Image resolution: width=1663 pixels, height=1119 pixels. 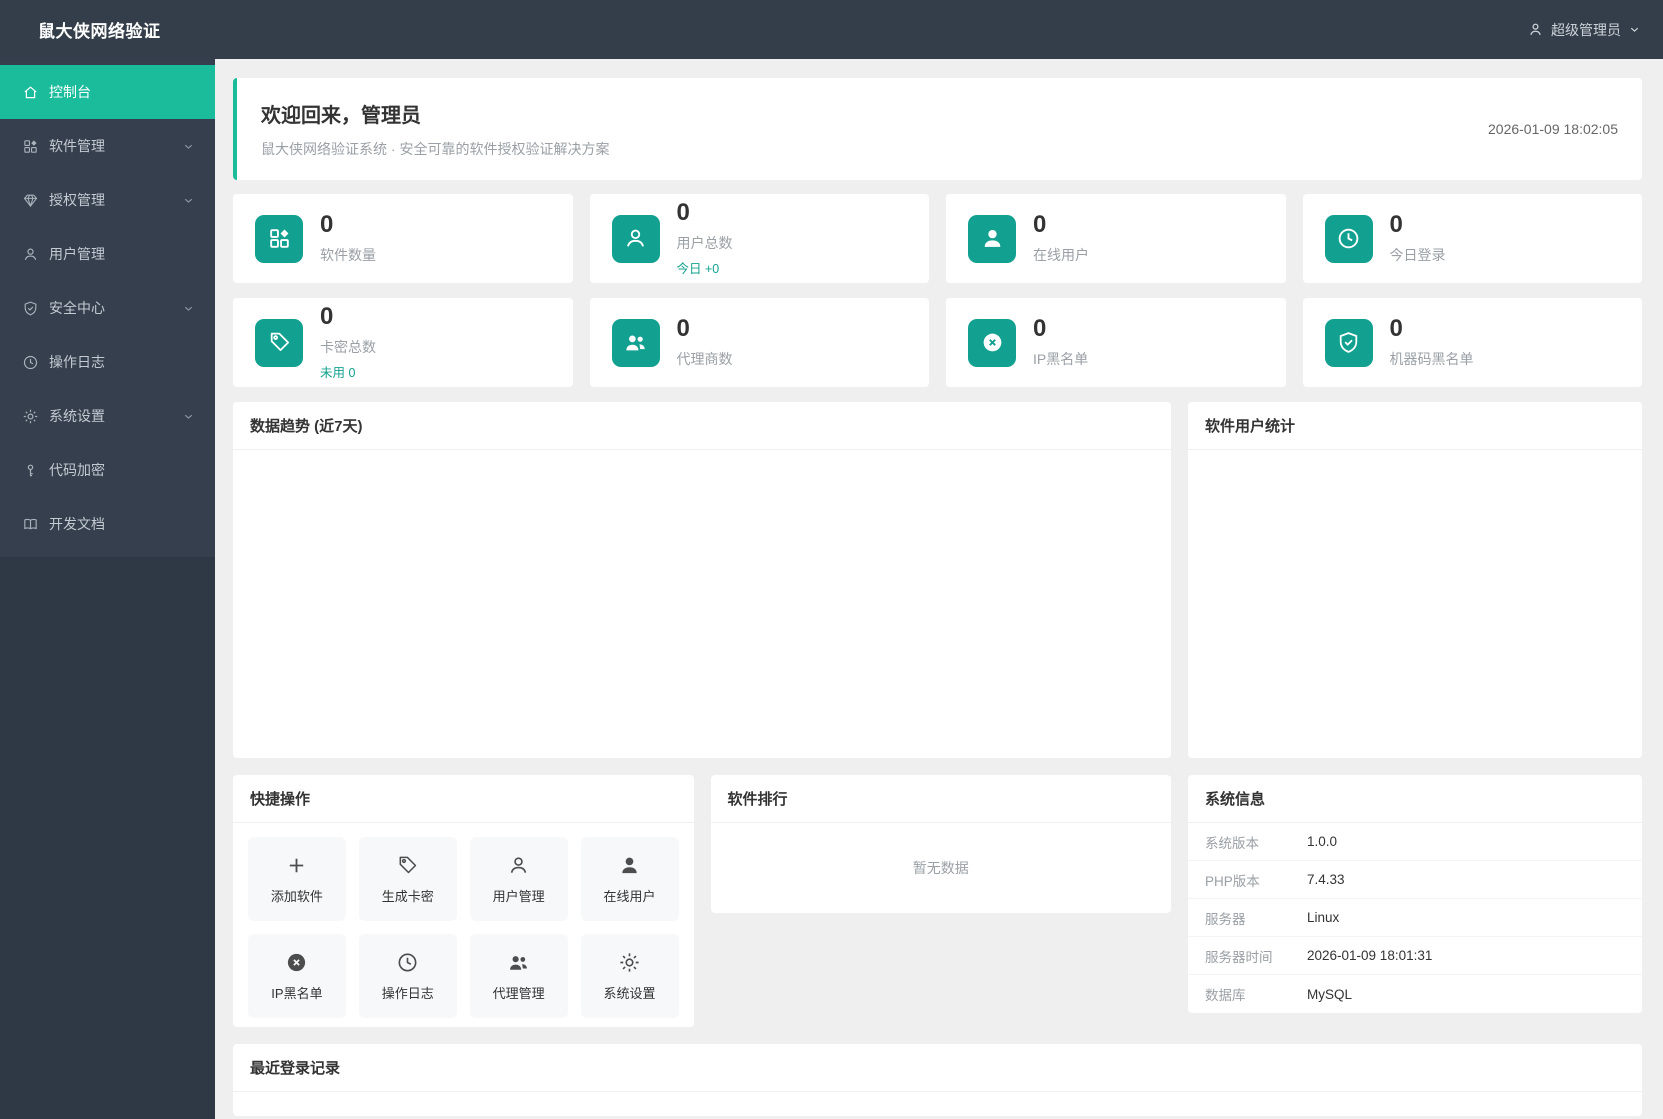 I want to click on sidebar-item-docs: 开发文档, so click(x=107, y=524).